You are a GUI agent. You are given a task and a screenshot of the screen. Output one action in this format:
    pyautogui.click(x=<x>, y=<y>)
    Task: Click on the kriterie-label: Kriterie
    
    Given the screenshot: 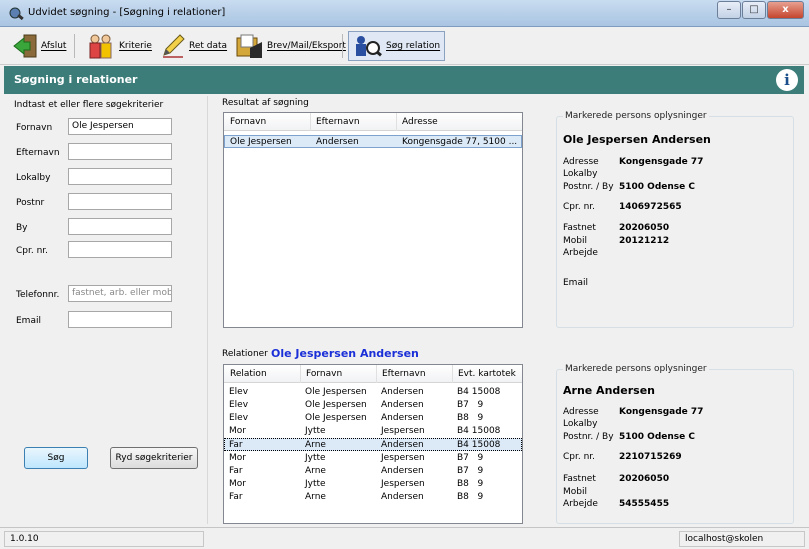 What is the action you would take?
    pyautogui.click(x=135, y=46)
    